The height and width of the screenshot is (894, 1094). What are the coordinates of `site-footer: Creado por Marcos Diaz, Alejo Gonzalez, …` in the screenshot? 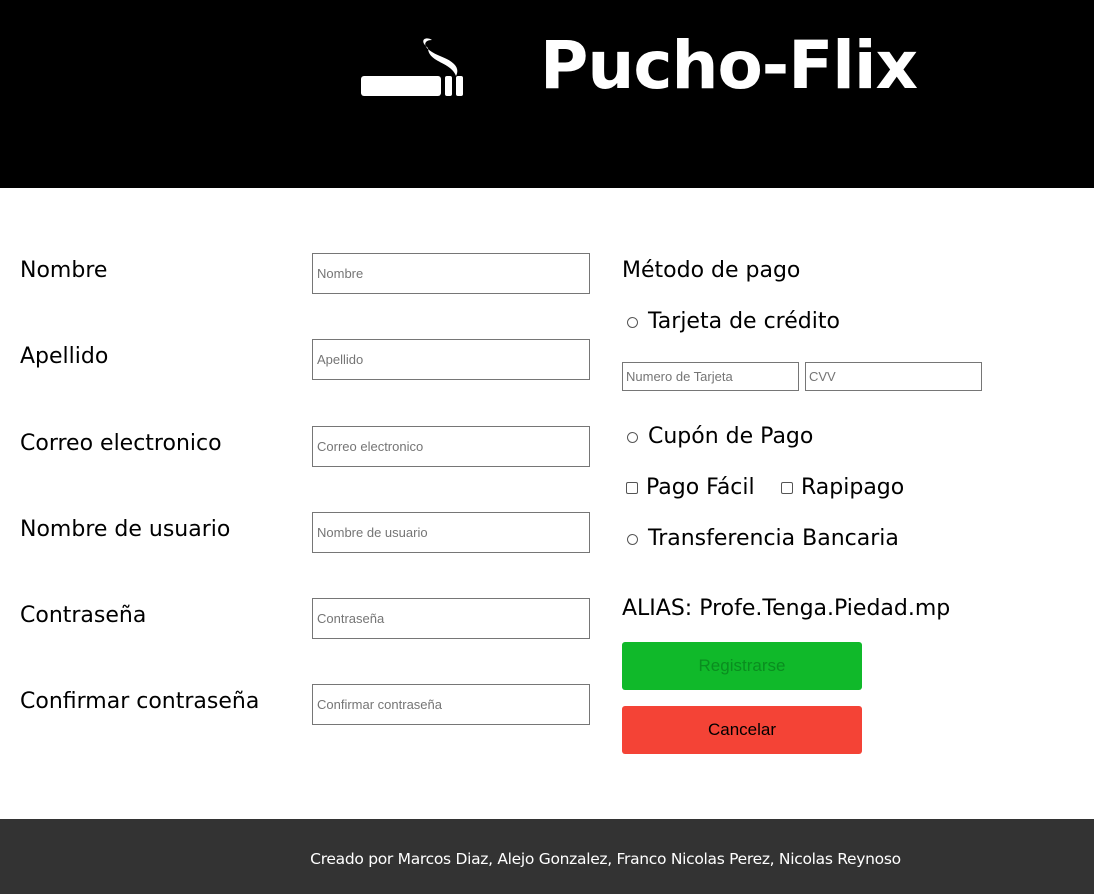 It's located at (547, 856).